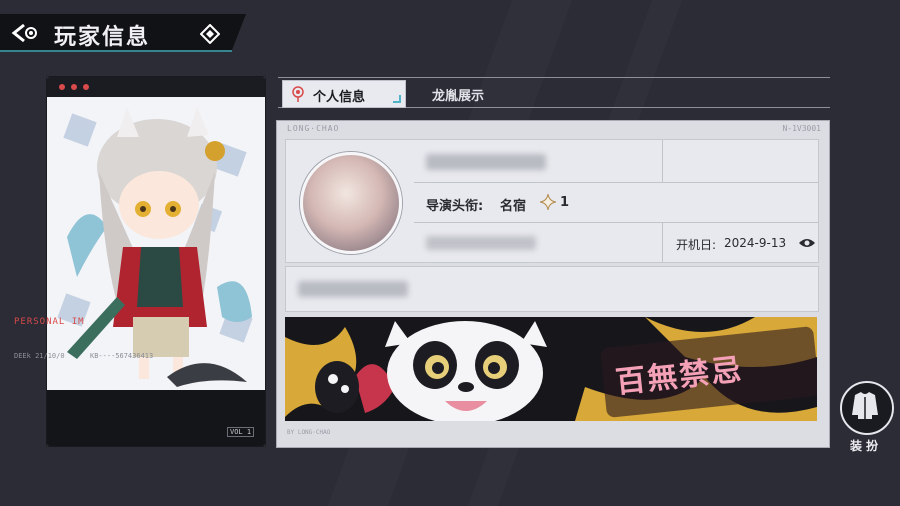 Image resolution: width=900 pixels, height=506 pixels. Describe the element at coordinates (481, 243) in the screenshot. I see `player-uid-blurred` at that location.